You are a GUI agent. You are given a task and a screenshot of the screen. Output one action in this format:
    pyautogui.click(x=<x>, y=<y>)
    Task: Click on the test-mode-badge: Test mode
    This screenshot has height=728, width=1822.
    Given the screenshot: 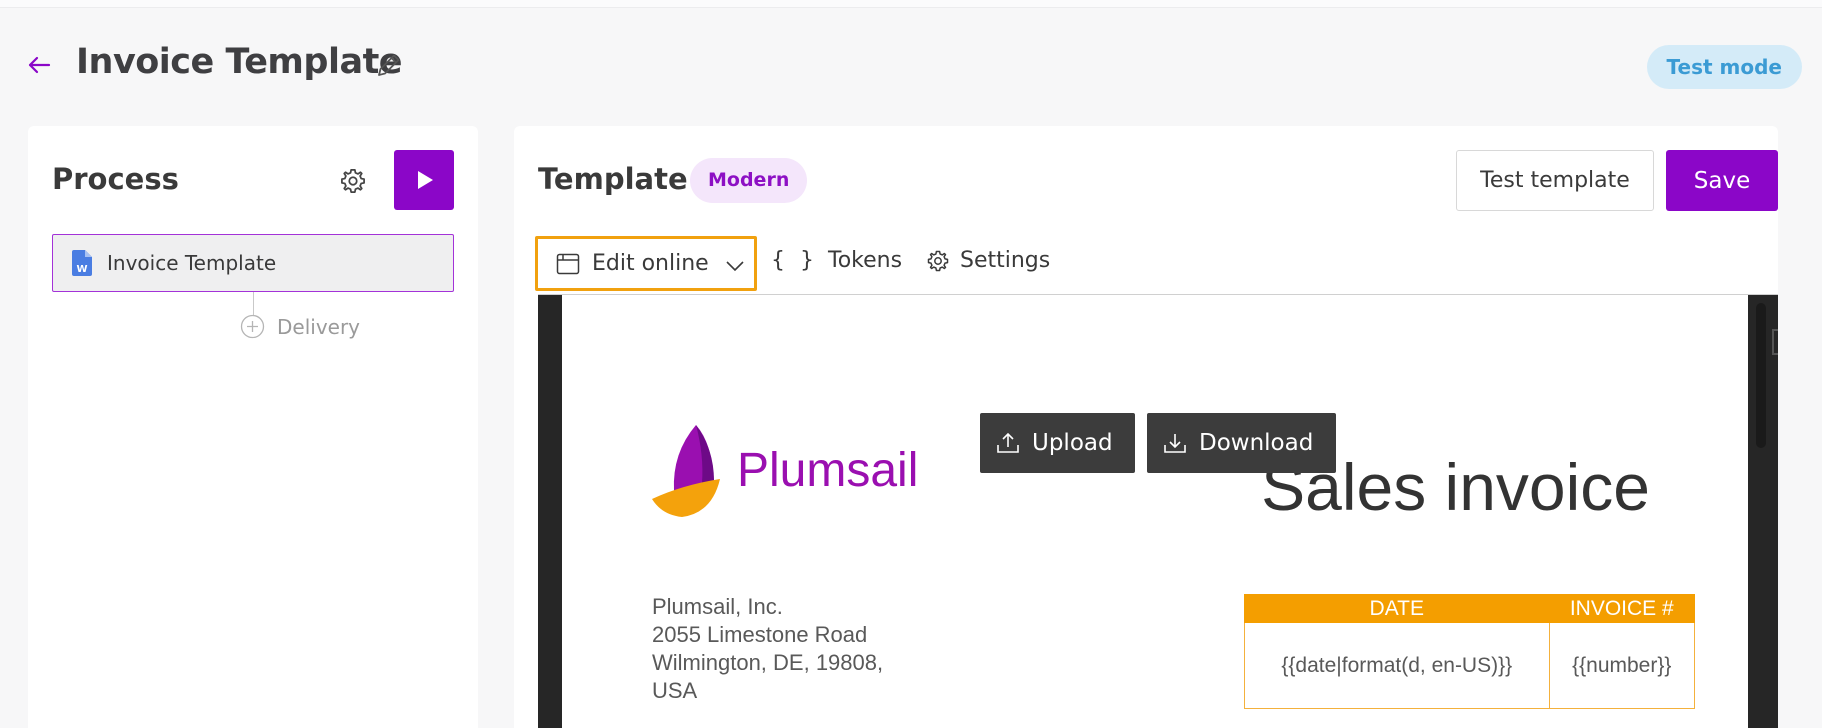 What is the action you would take?
    pyautogui.click(x=1724, y=67)
    